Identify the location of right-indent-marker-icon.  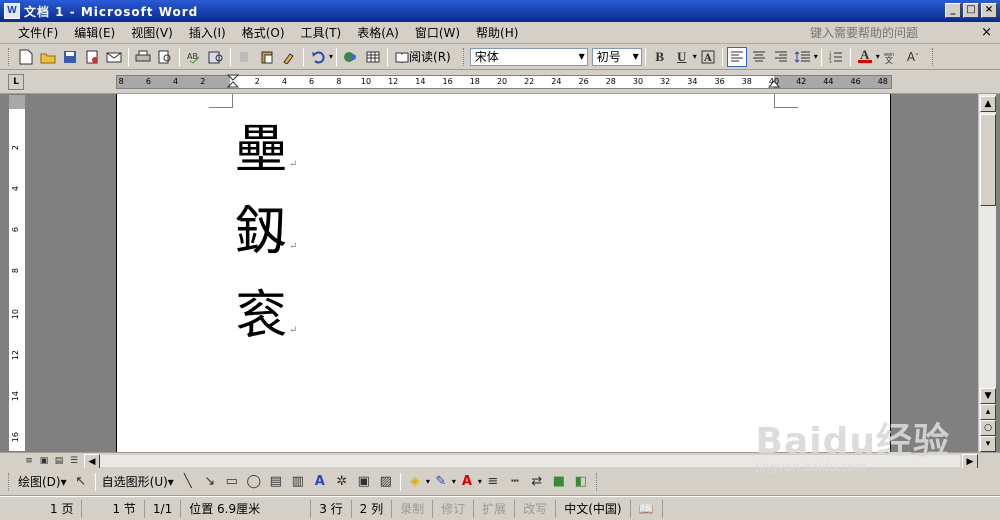
(774, 84).